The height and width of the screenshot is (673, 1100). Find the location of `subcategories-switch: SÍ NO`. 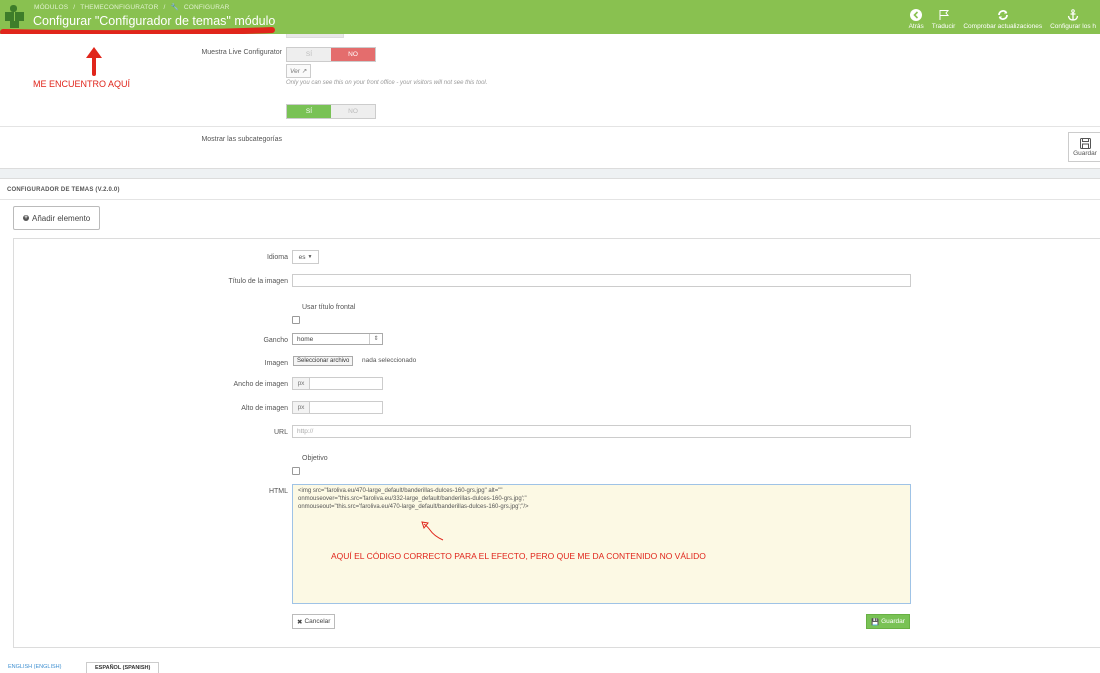

subcategories-switch: SÍ NO is located at coordinates (331, 111).